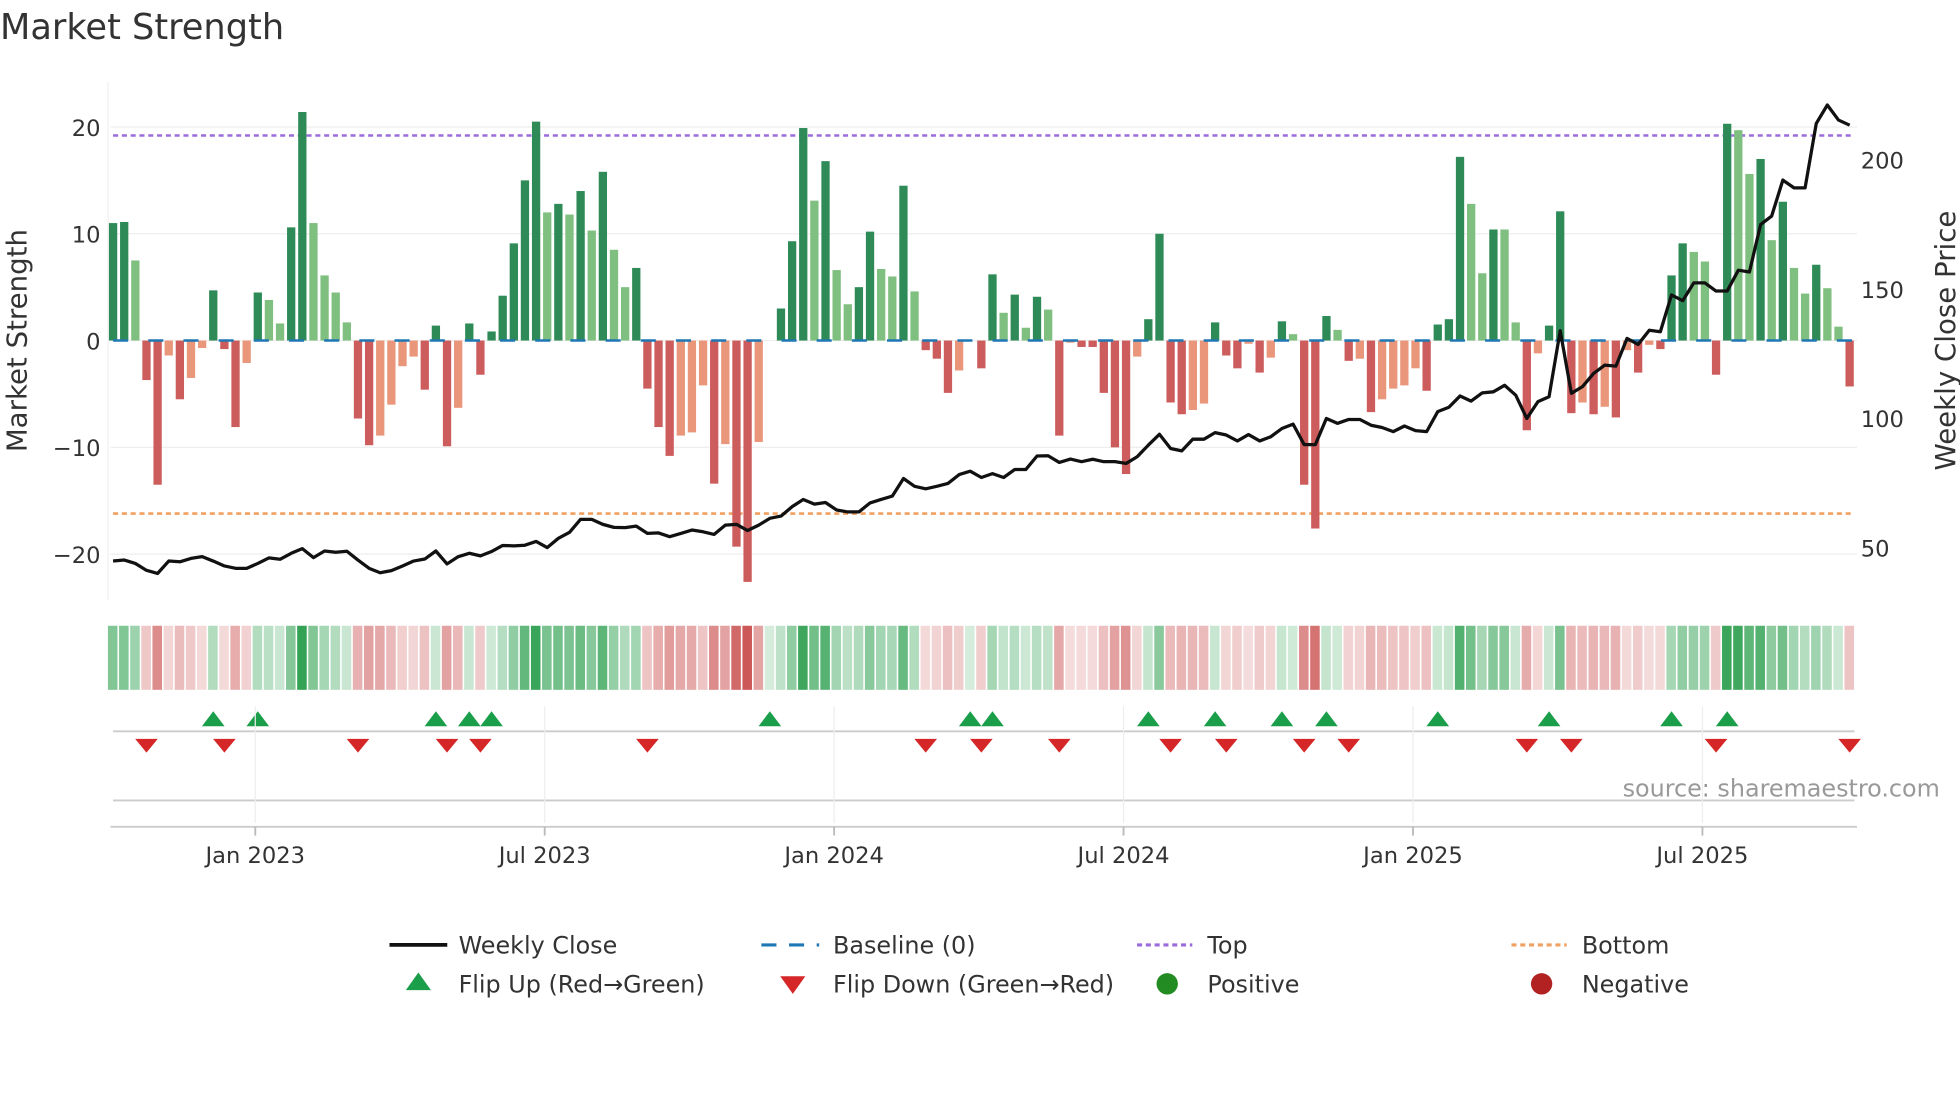  I want to click on circle-icon, so click(1541, 984).